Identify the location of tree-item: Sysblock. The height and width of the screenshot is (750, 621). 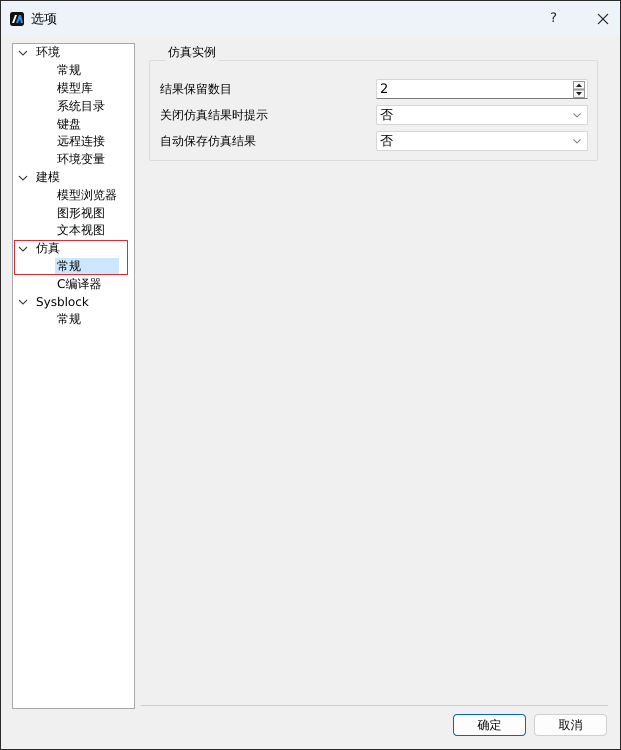
(76, 302).